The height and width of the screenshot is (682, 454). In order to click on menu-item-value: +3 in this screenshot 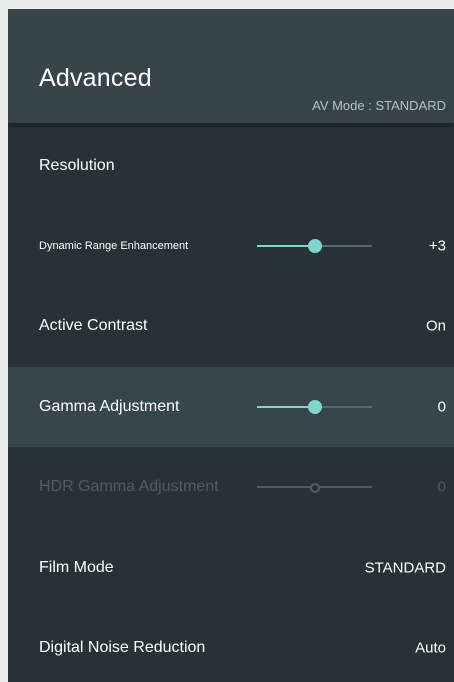, I will do `click(437, 246)`.